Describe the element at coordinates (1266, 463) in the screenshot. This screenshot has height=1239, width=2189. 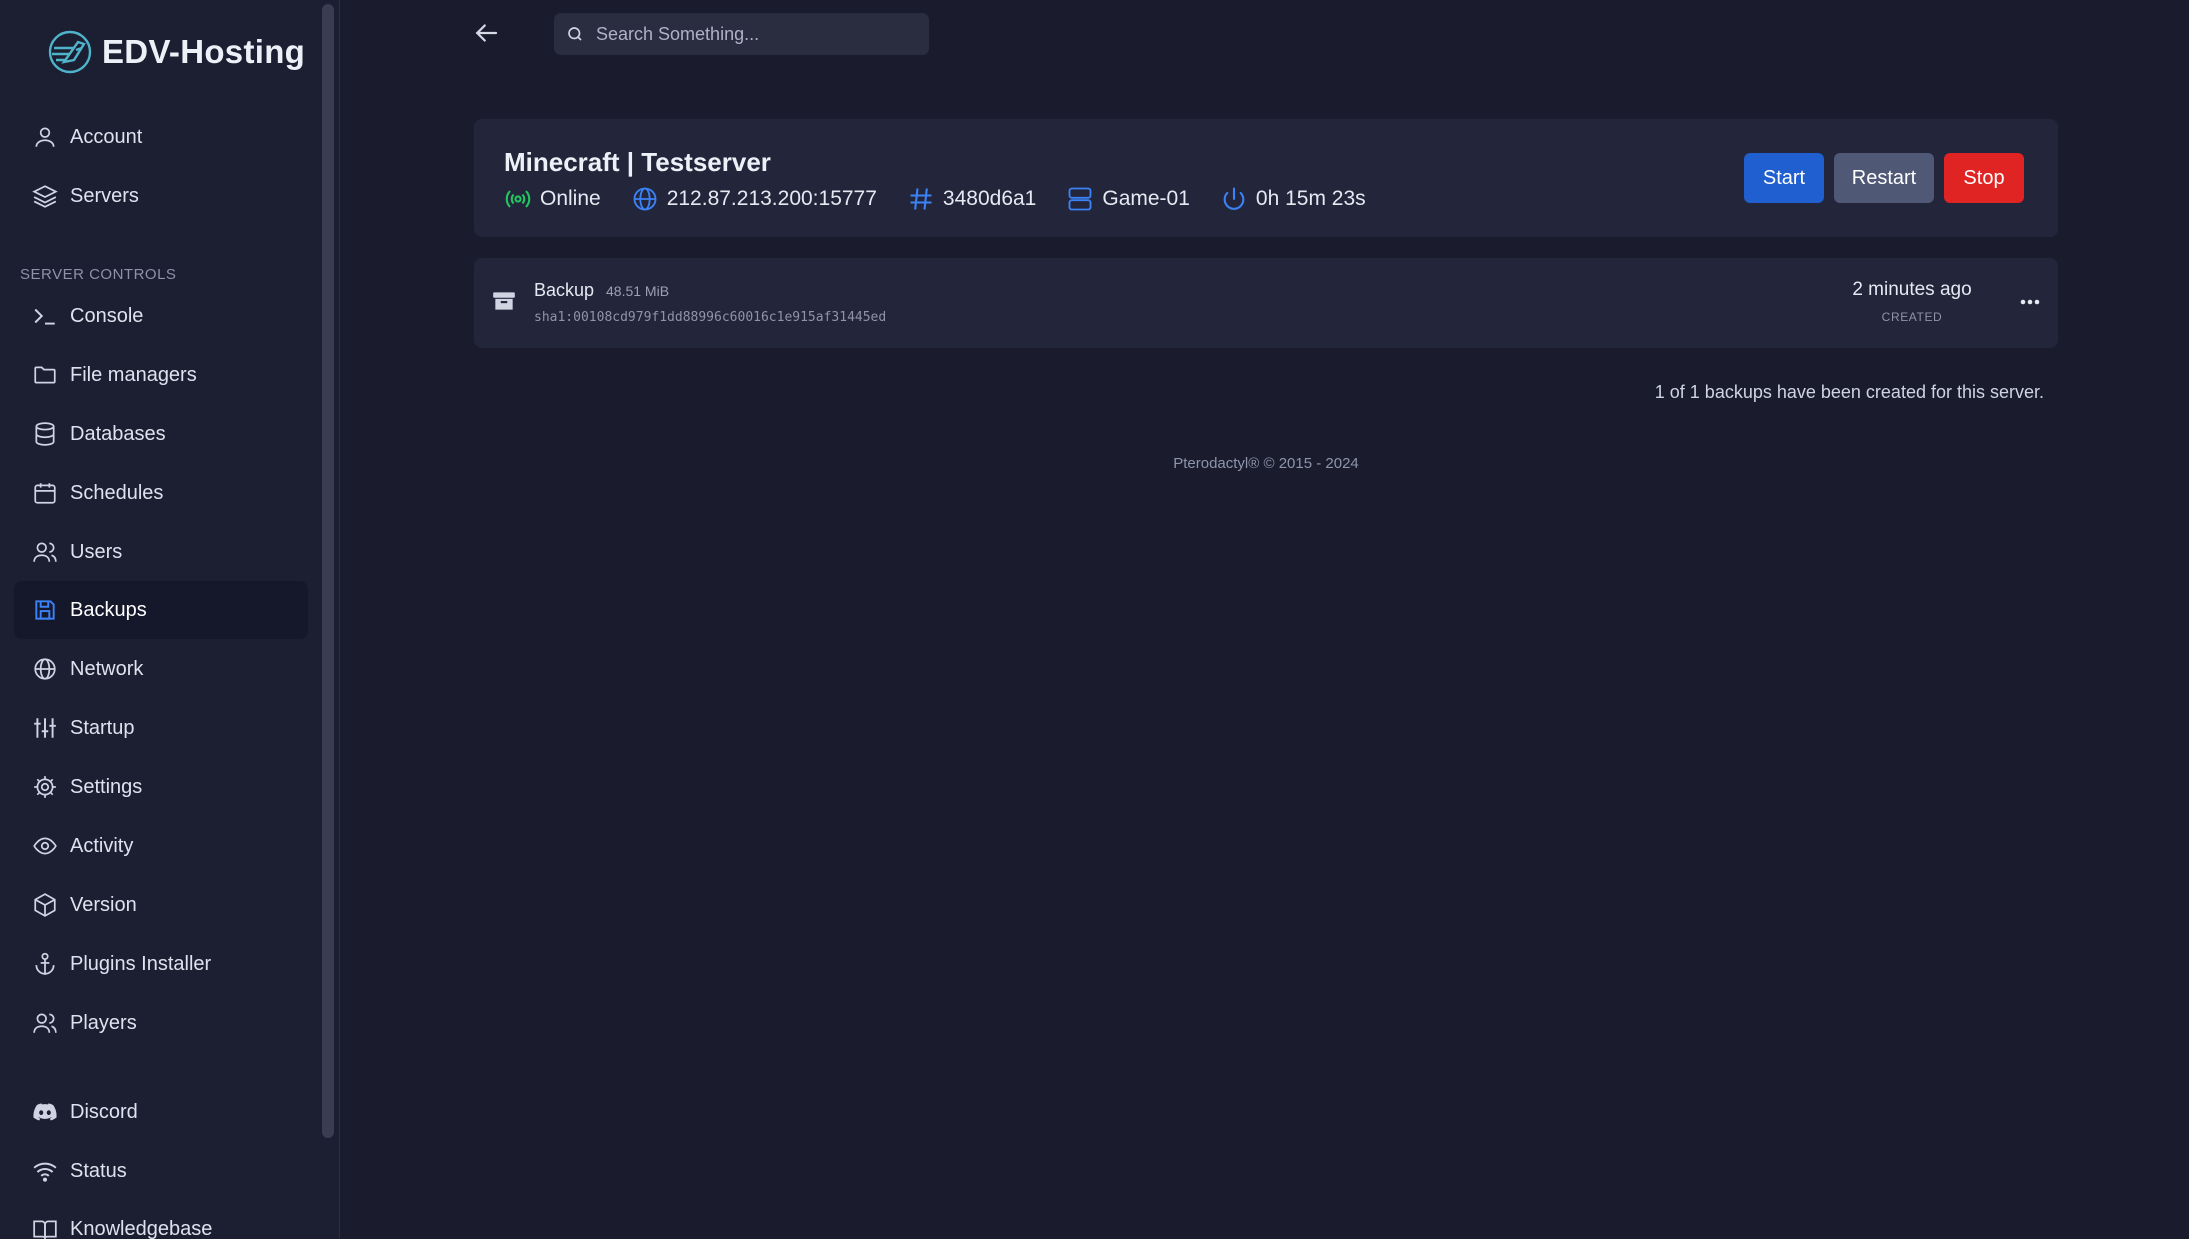
I see `footer-copyright: Pterodactyl® © 2015 - 2024` at that location.